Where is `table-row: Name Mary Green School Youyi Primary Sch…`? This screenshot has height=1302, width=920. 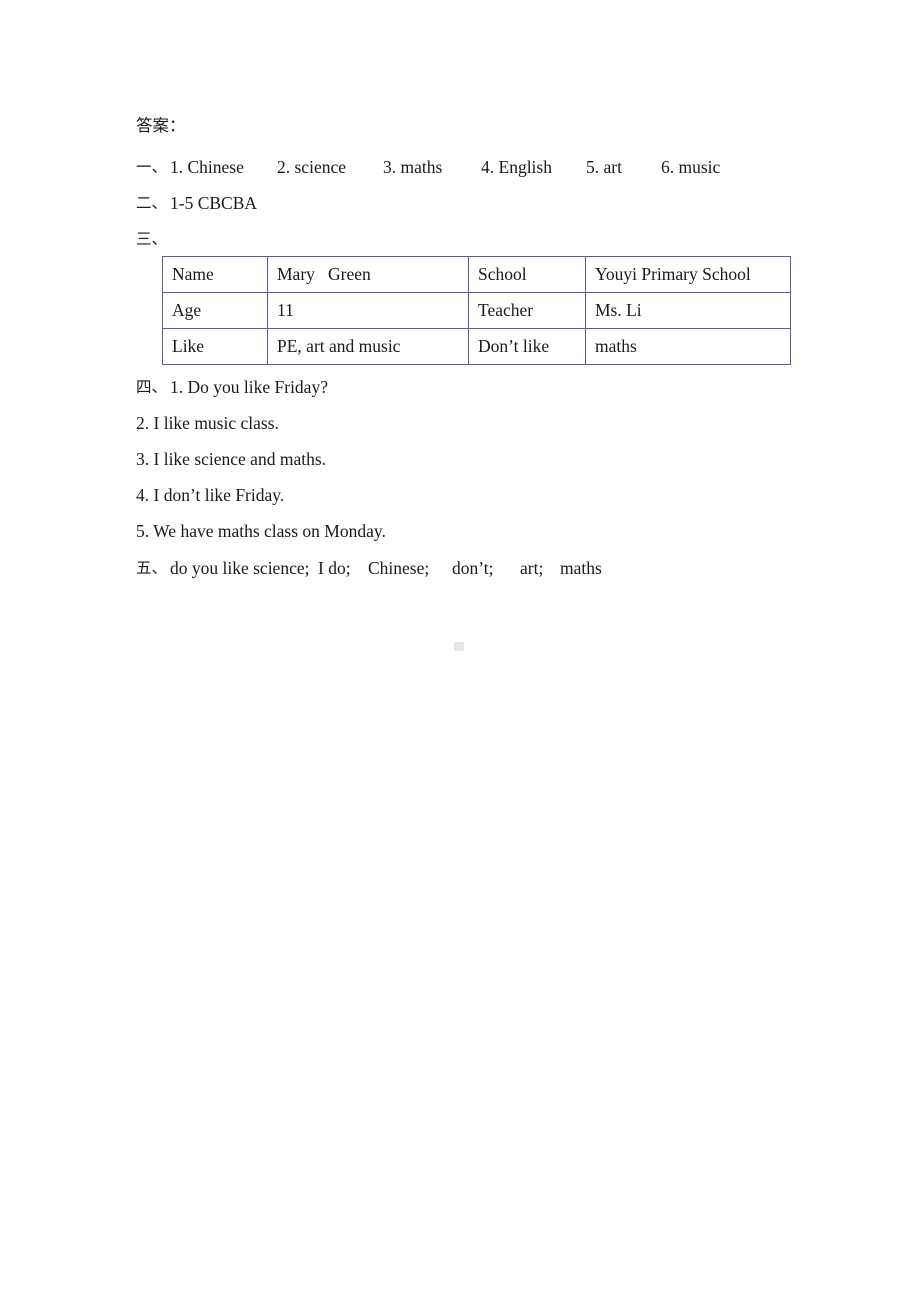 table-row: Name Mary Green School Youyi Primary Sch… is located at coordinates (476, 274).